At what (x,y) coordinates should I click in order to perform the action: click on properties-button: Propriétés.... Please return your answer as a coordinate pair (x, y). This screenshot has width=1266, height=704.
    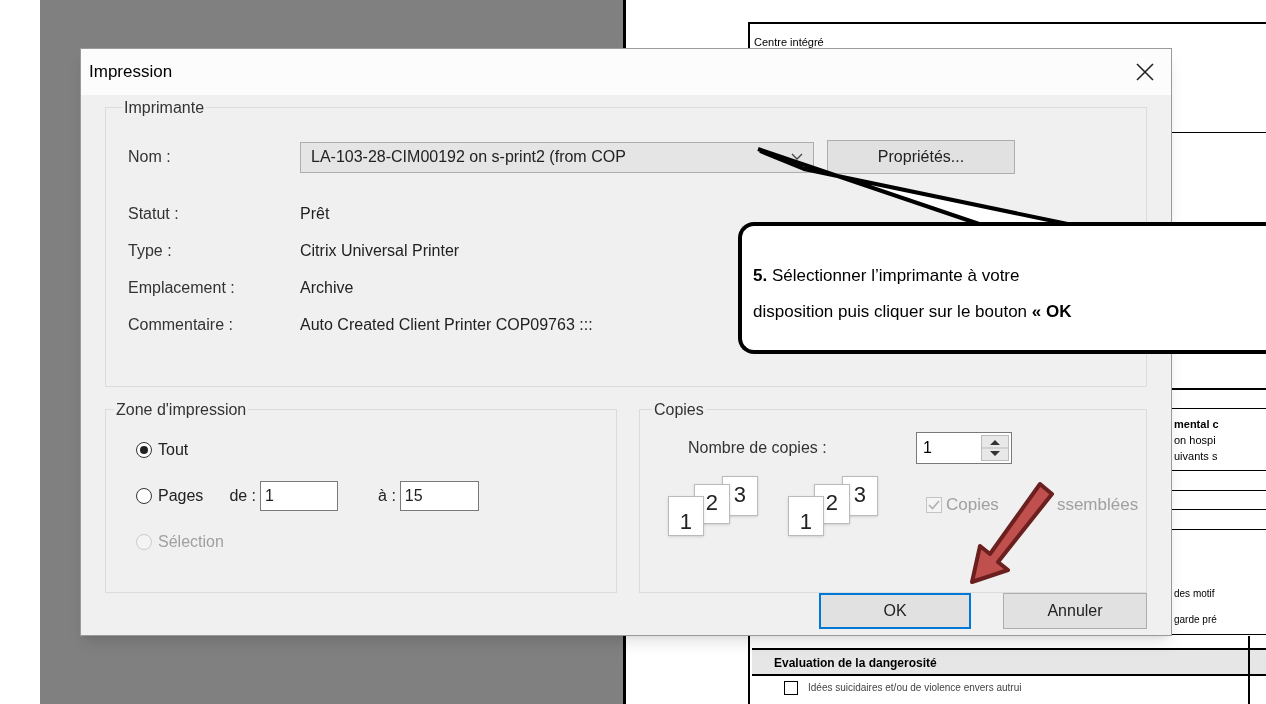
    Looking at the image, I should click on (921, 157).